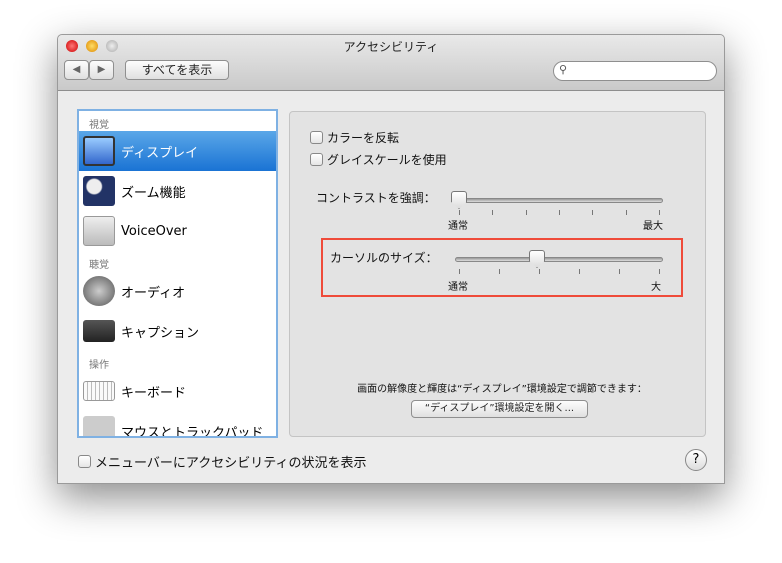  What do you see at coordinates (153, 293) in the screenshot?
I see `sidebar-item-label: オーディオ` at bounding box center [153, 293].